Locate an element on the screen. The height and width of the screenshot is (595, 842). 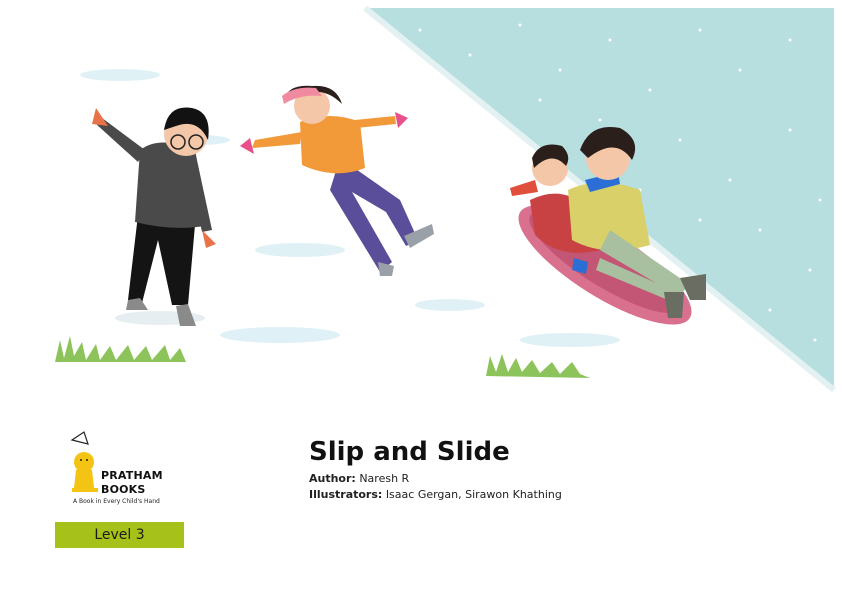
level-badge: Level 3 is located at coordinates (119, 535).